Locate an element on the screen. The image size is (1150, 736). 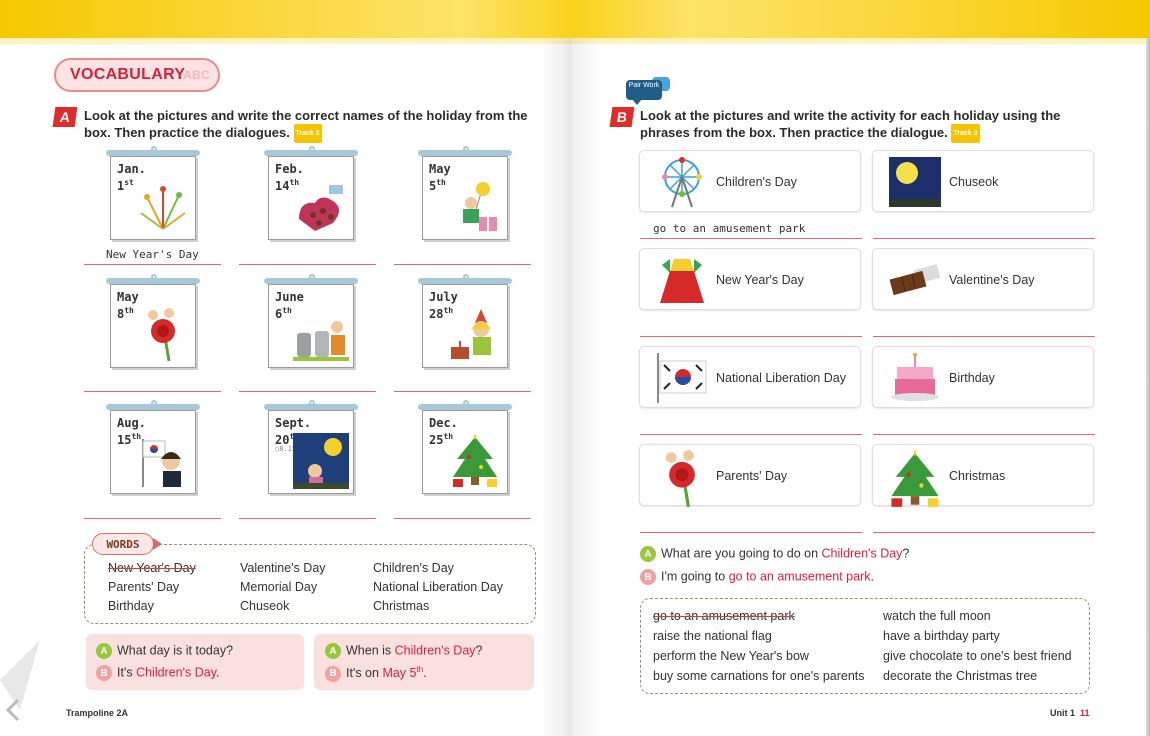
korean-flag-icon is located at coordinates (682, 378).